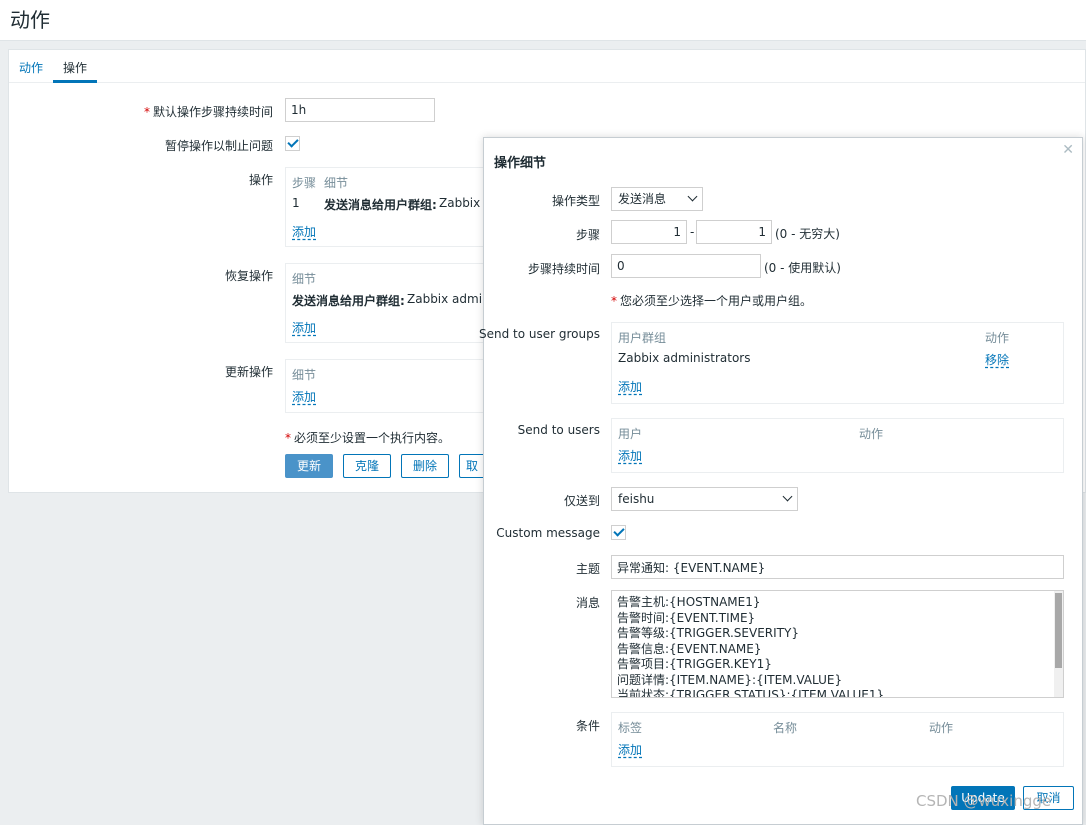  Describe the element at coordinates (694, 664) in the screenshot. I see `message-line: 告警项目:{TRIGGER.KEY1}` at that location.